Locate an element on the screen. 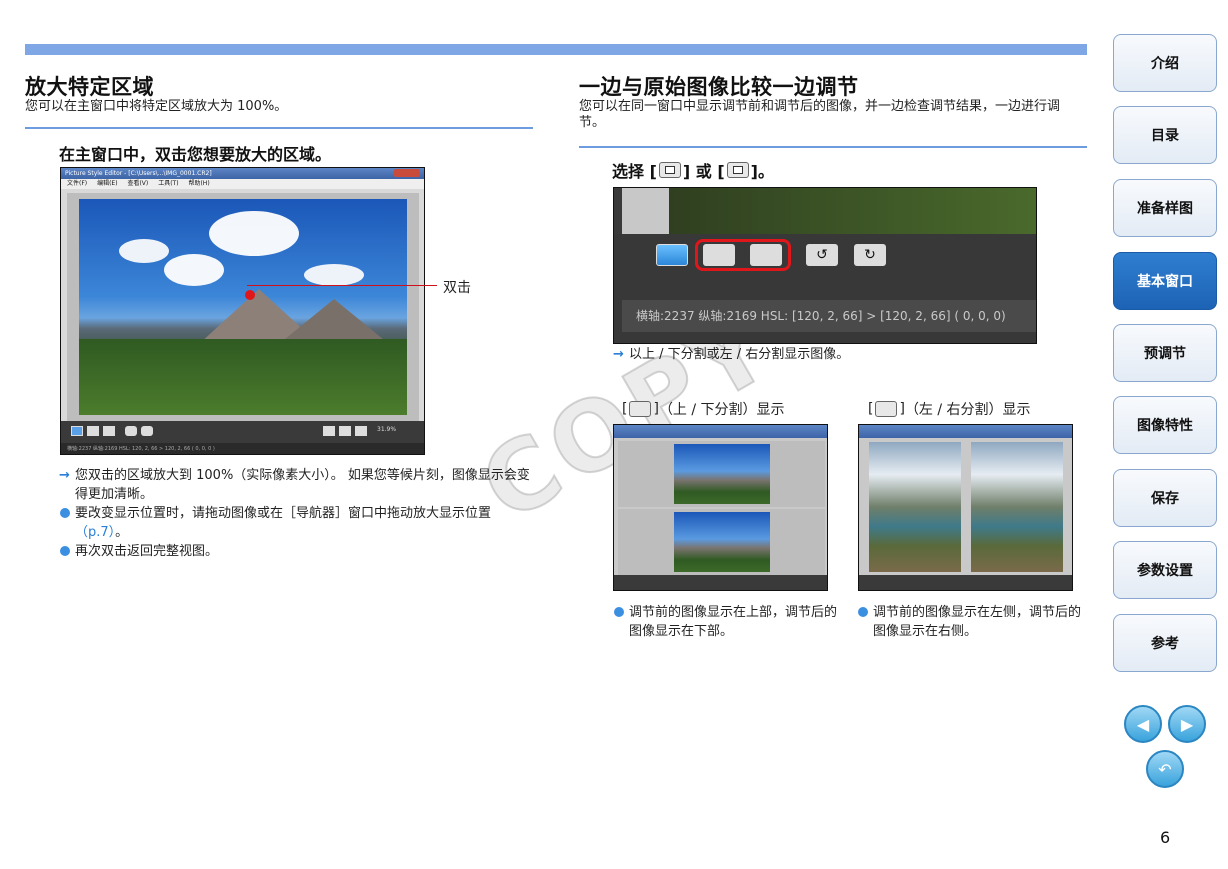 The width and height of the screenshot is (1228, 869). right-arrow-note: → 以上 / 下分割或左 / 右分割显示图像。 is located at coordinates (823, 354).